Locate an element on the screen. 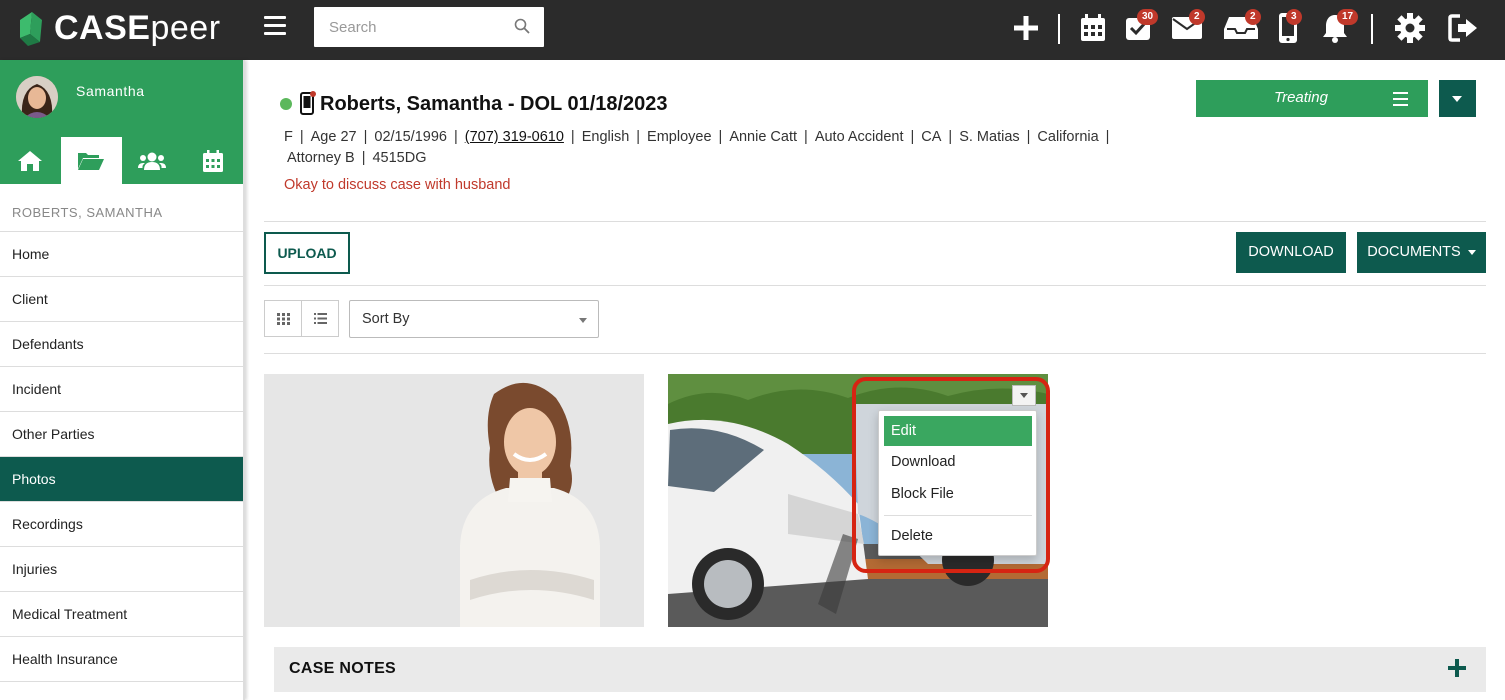 This screenshot has height=700, width=1505. sidebar-tabs is located at coordinates (121, 160).